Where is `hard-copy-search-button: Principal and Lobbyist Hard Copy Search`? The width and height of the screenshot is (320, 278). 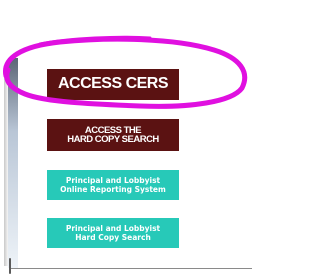
hard-copy-search-button: Principal and Lobbyist Hard Copy Search is located at coordinates (113, 233).